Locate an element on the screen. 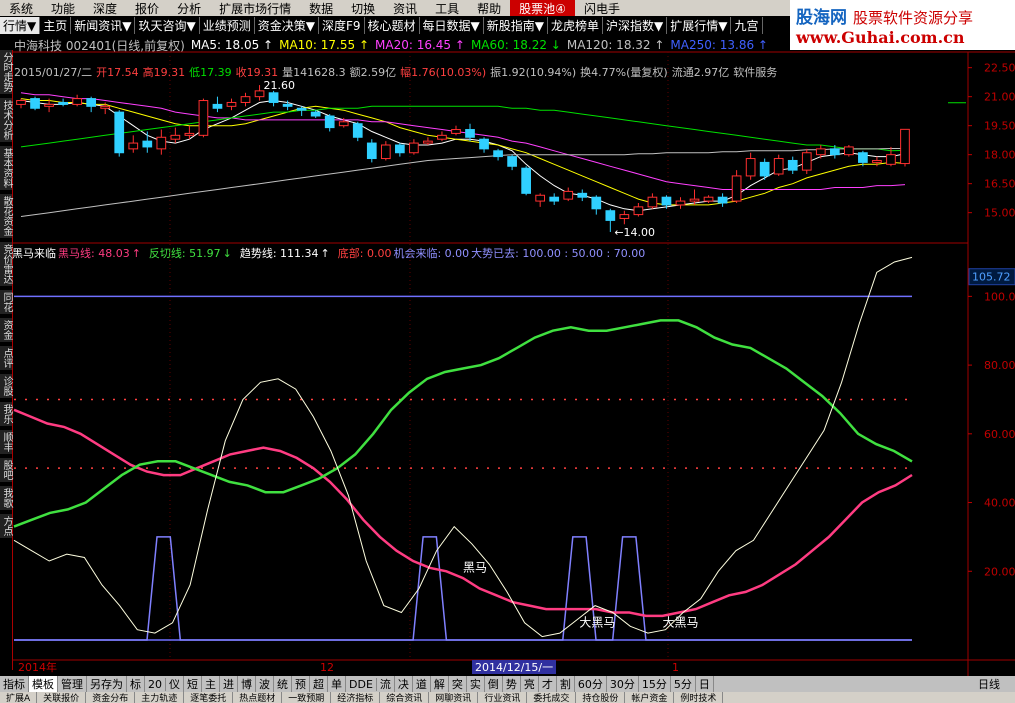  period-label: 日线 is located at coordinates (989, 684).